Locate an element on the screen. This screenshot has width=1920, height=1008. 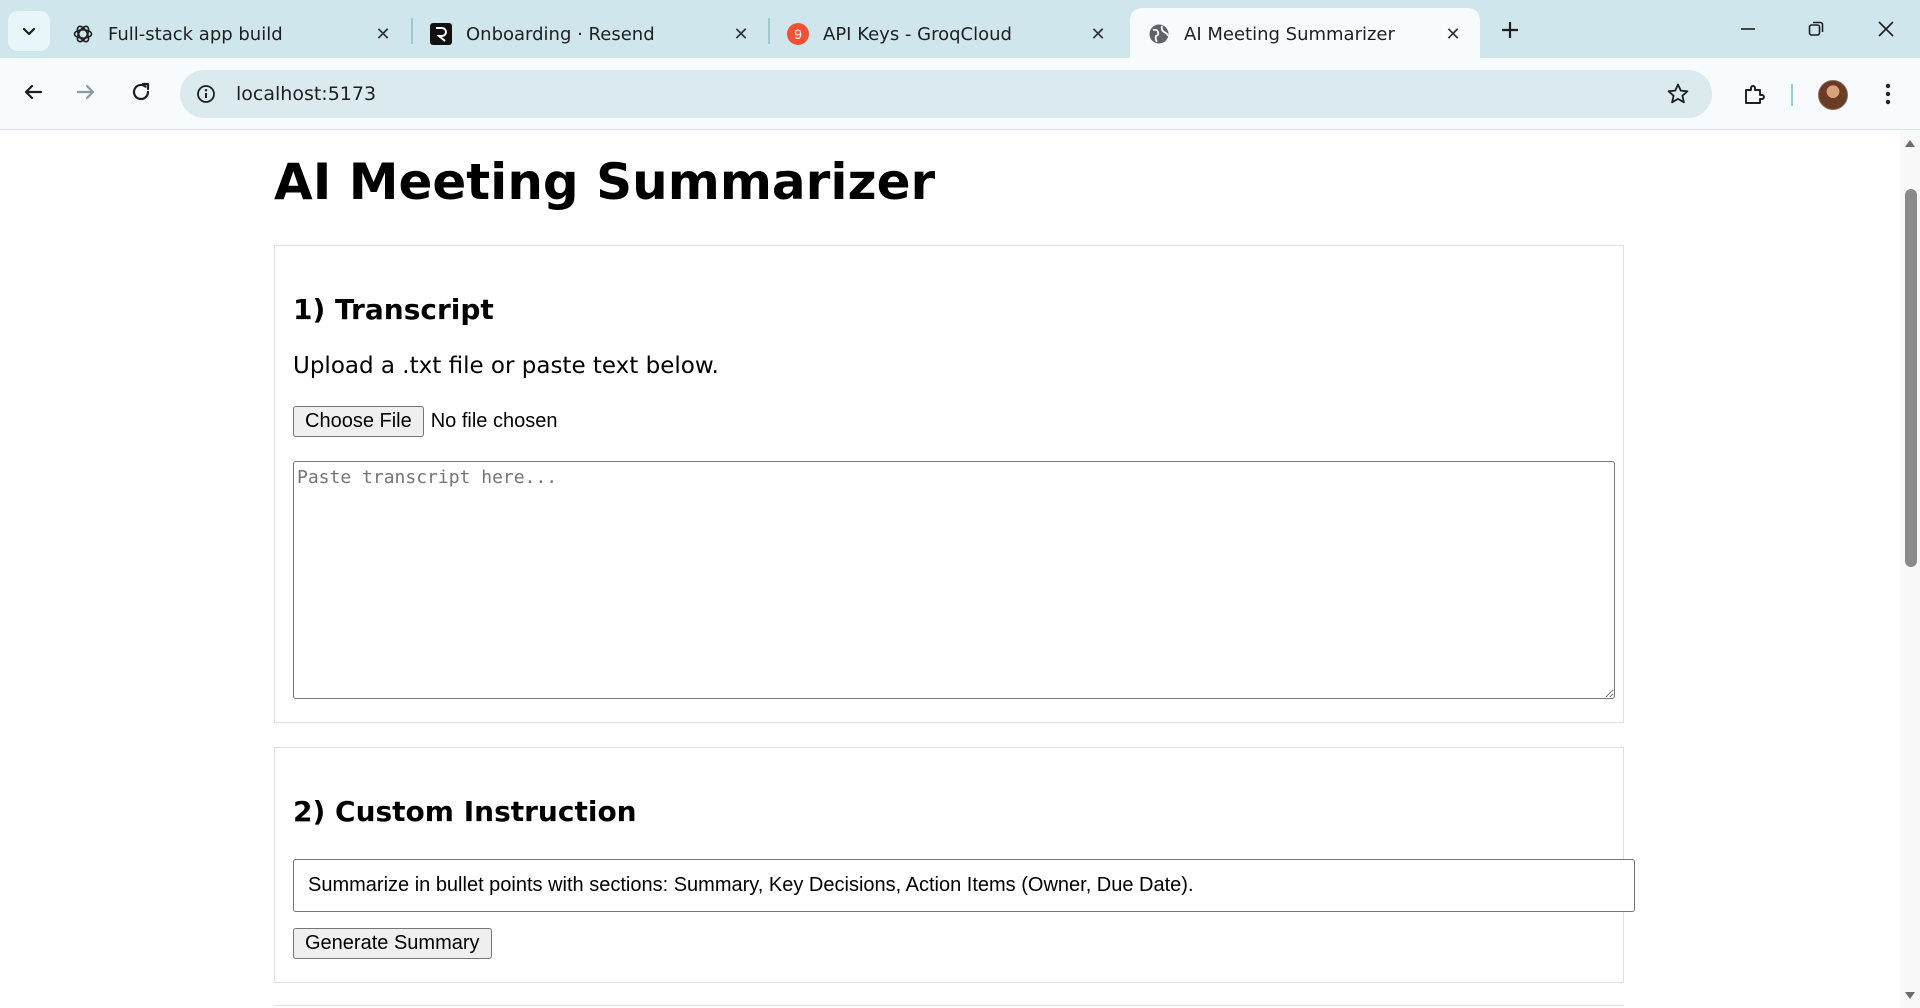
tab-full-stack-app-build: Full-stack app build ✕ is located at coordinates (232, 34).